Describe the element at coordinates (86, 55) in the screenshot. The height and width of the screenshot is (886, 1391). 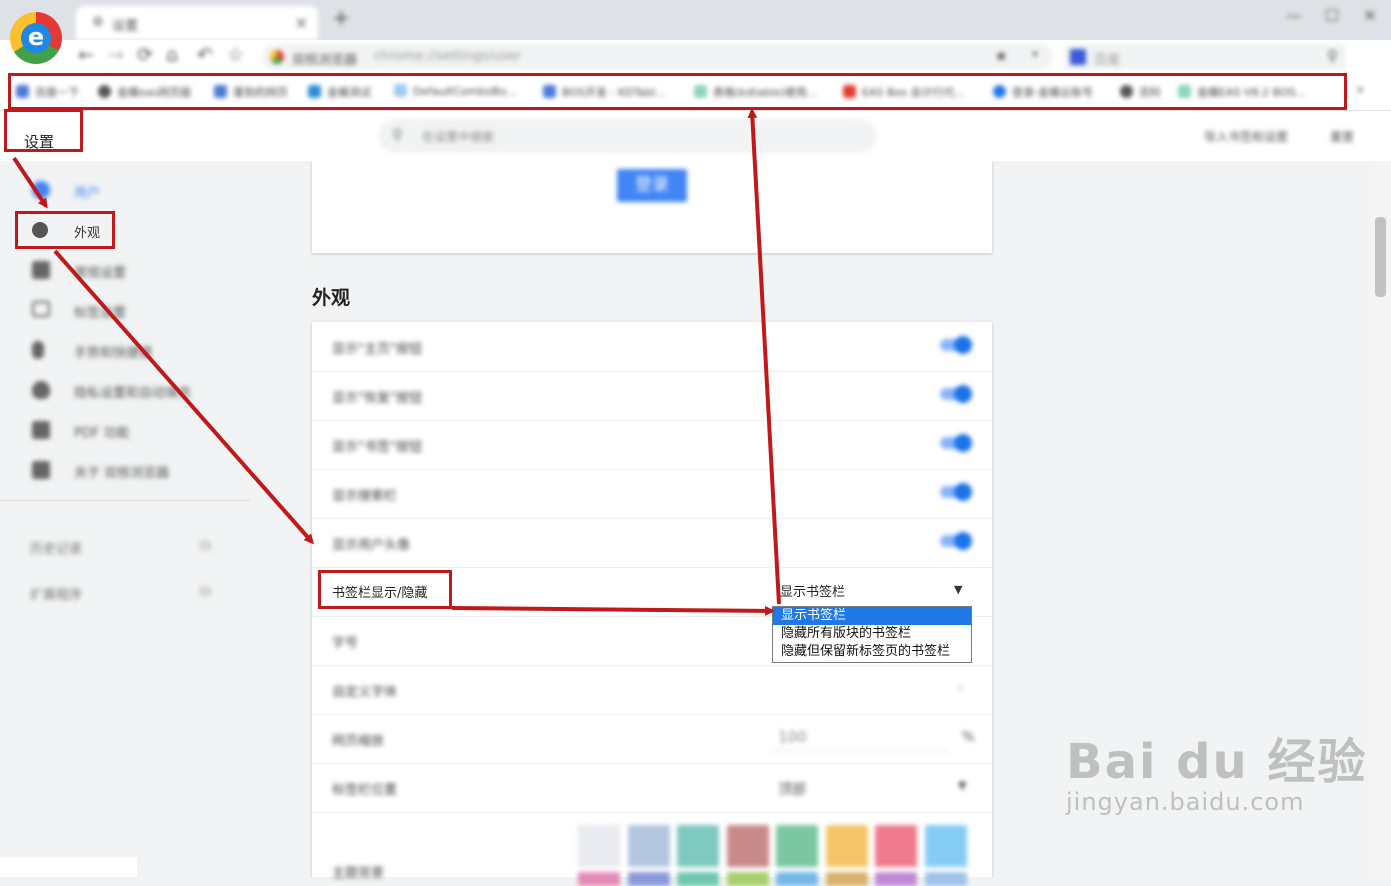
I see `back-icon: ←` at that location.